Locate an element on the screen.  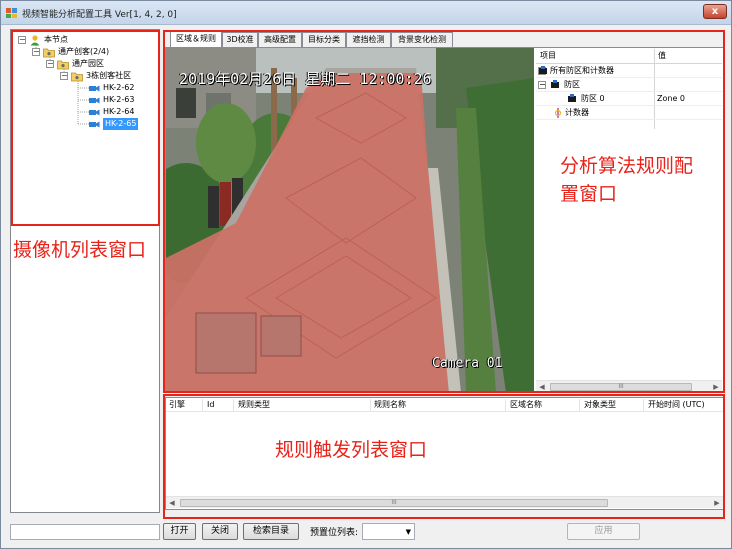
search-directory-button: 检索目录 is located at coordinates (271, 531).